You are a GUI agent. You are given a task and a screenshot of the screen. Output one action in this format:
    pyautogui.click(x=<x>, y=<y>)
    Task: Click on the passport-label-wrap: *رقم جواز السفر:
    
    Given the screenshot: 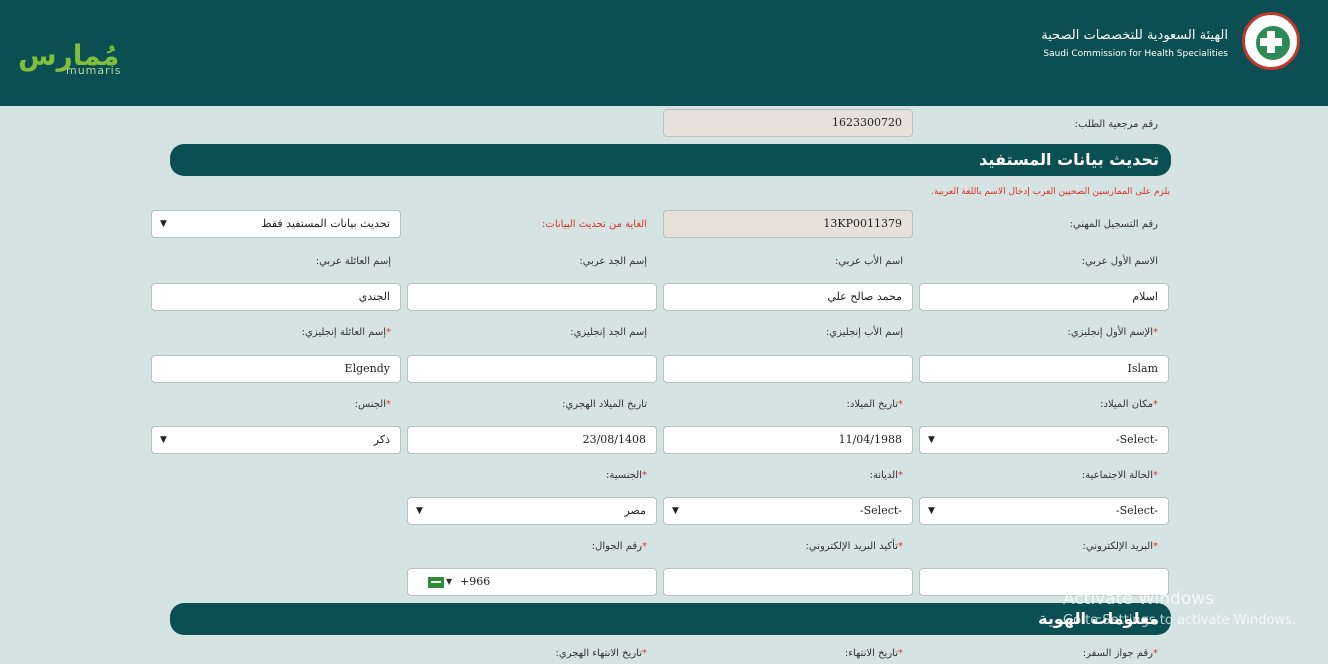 What is the action you would take?
    pyautogui.click(x=1120, y=653)
    